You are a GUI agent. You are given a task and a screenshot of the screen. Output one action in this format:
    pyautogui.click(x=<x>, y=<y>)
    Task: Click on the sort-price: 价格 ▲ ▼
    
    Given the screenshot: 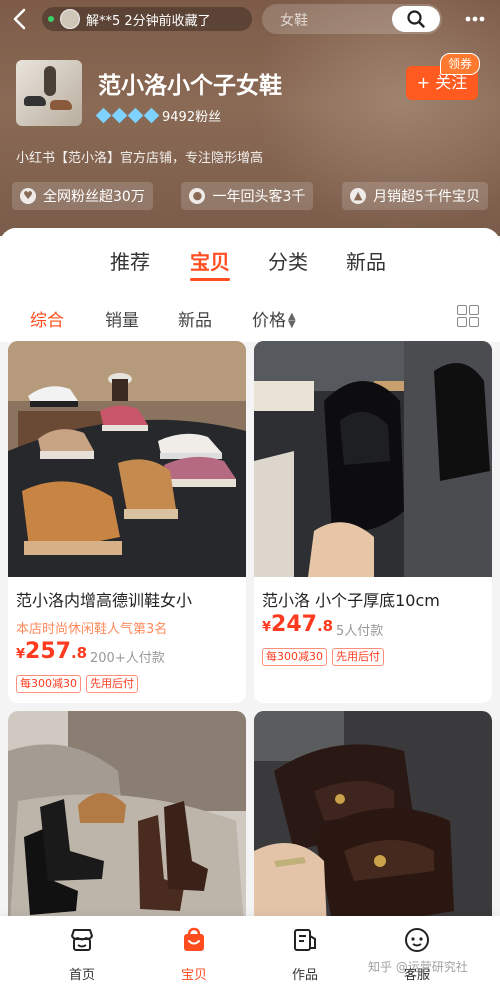 What is the action you would take?
    pyautogui.click(x=274, y=318)
    